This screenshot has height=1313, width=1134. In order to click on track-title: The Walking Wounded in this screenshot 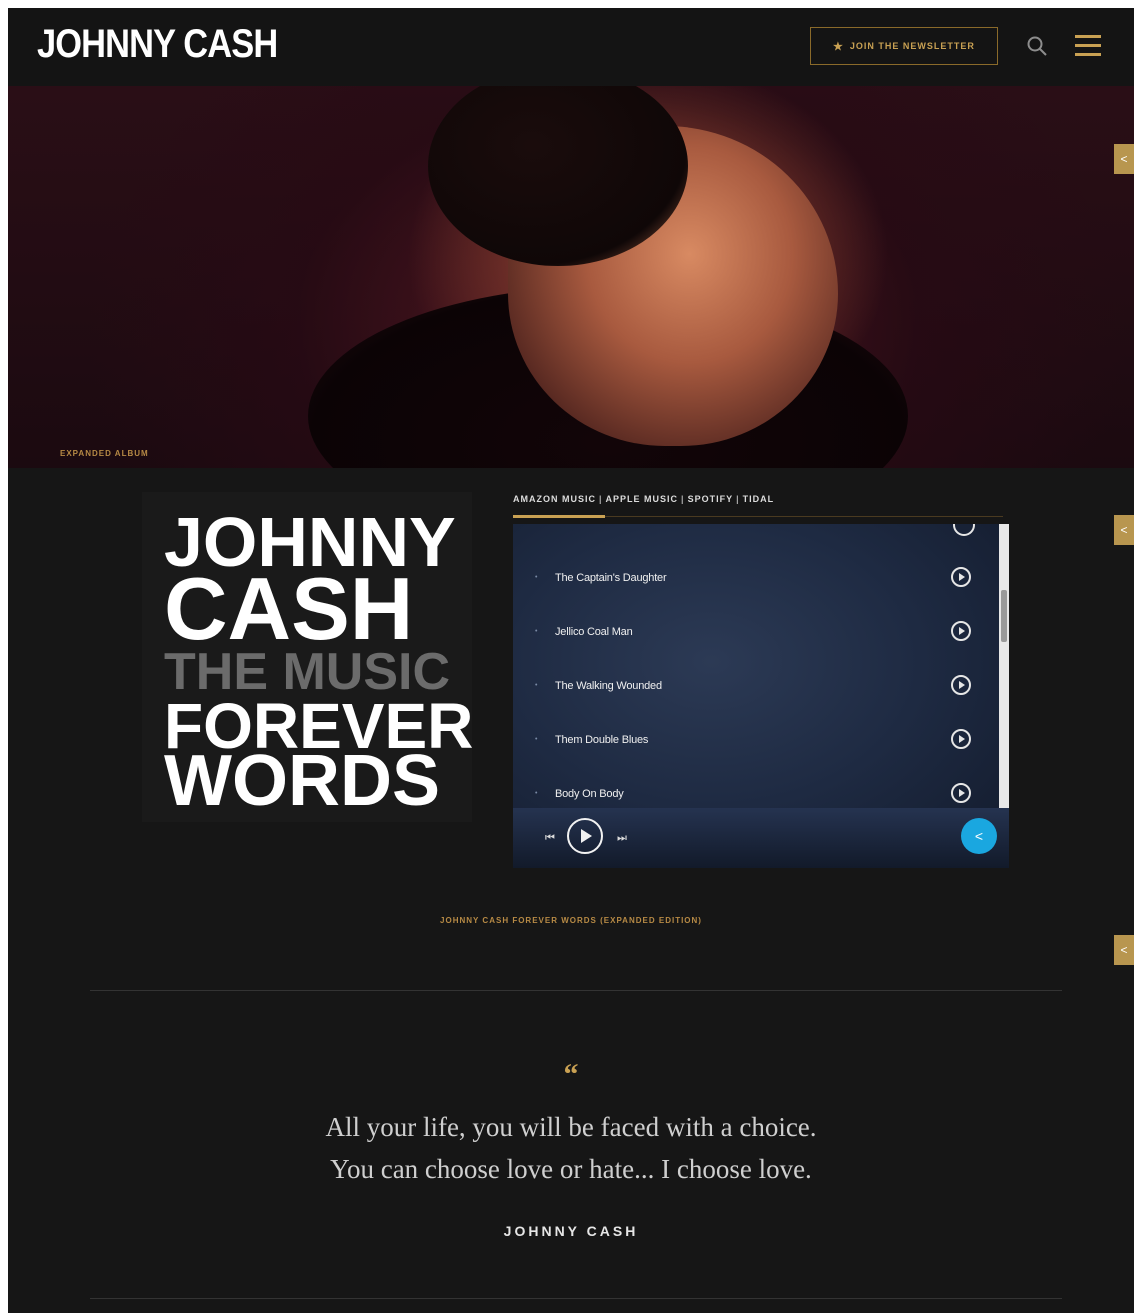, I will do `click(608, 686)`.